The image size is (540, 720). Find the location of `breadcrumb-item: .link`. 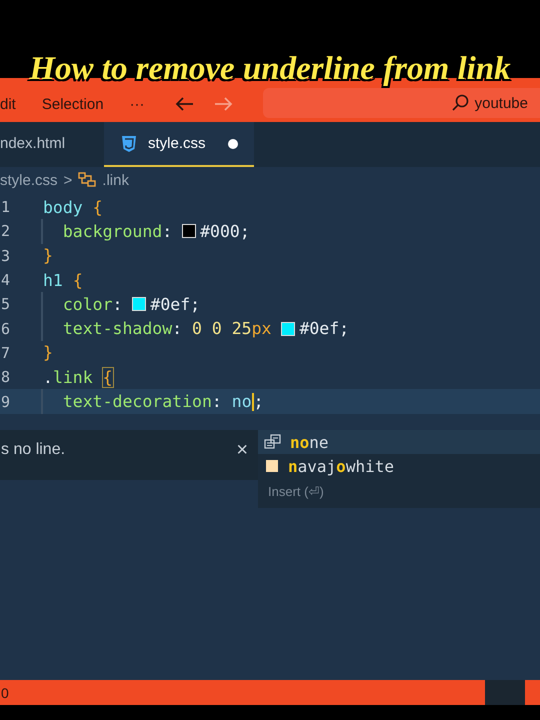

breadcrumb-item: .link is located at coordinates (115, 180).